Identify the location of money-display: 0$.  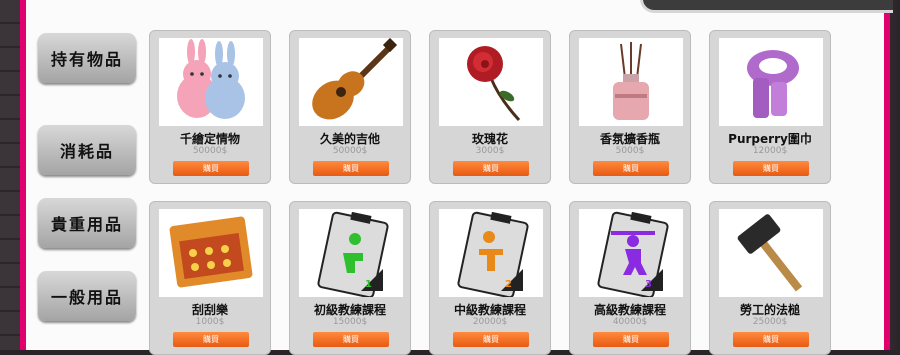
(766, 6).